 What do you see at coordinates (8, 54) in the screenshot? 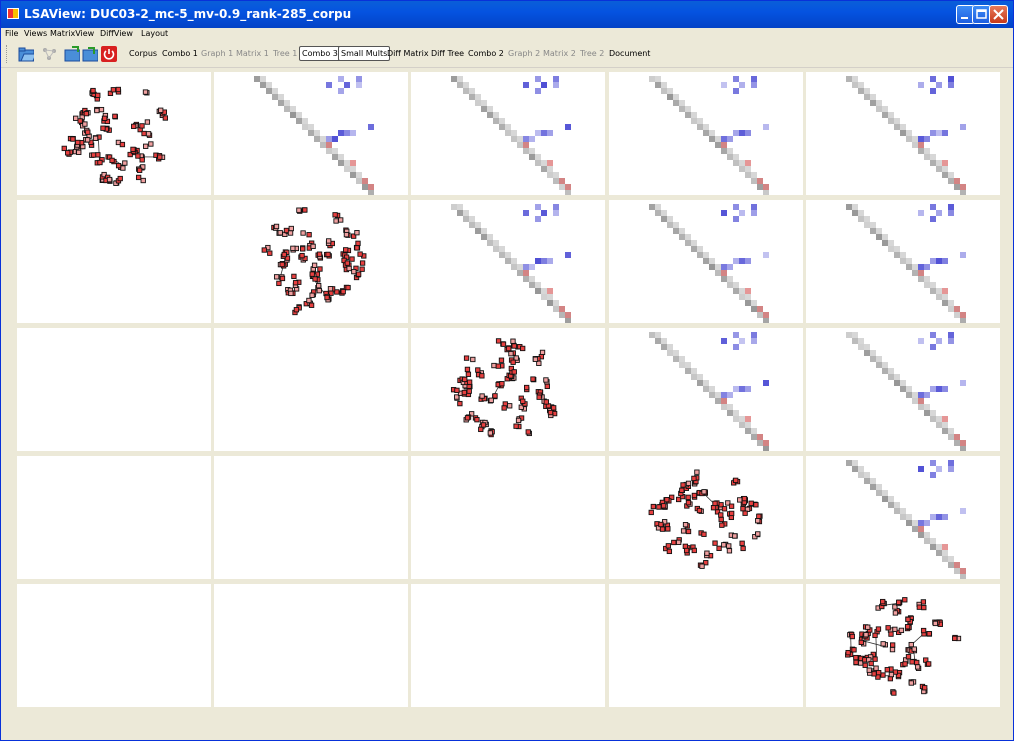
I see `toolbar-grip` at bounding box center [8, 54].